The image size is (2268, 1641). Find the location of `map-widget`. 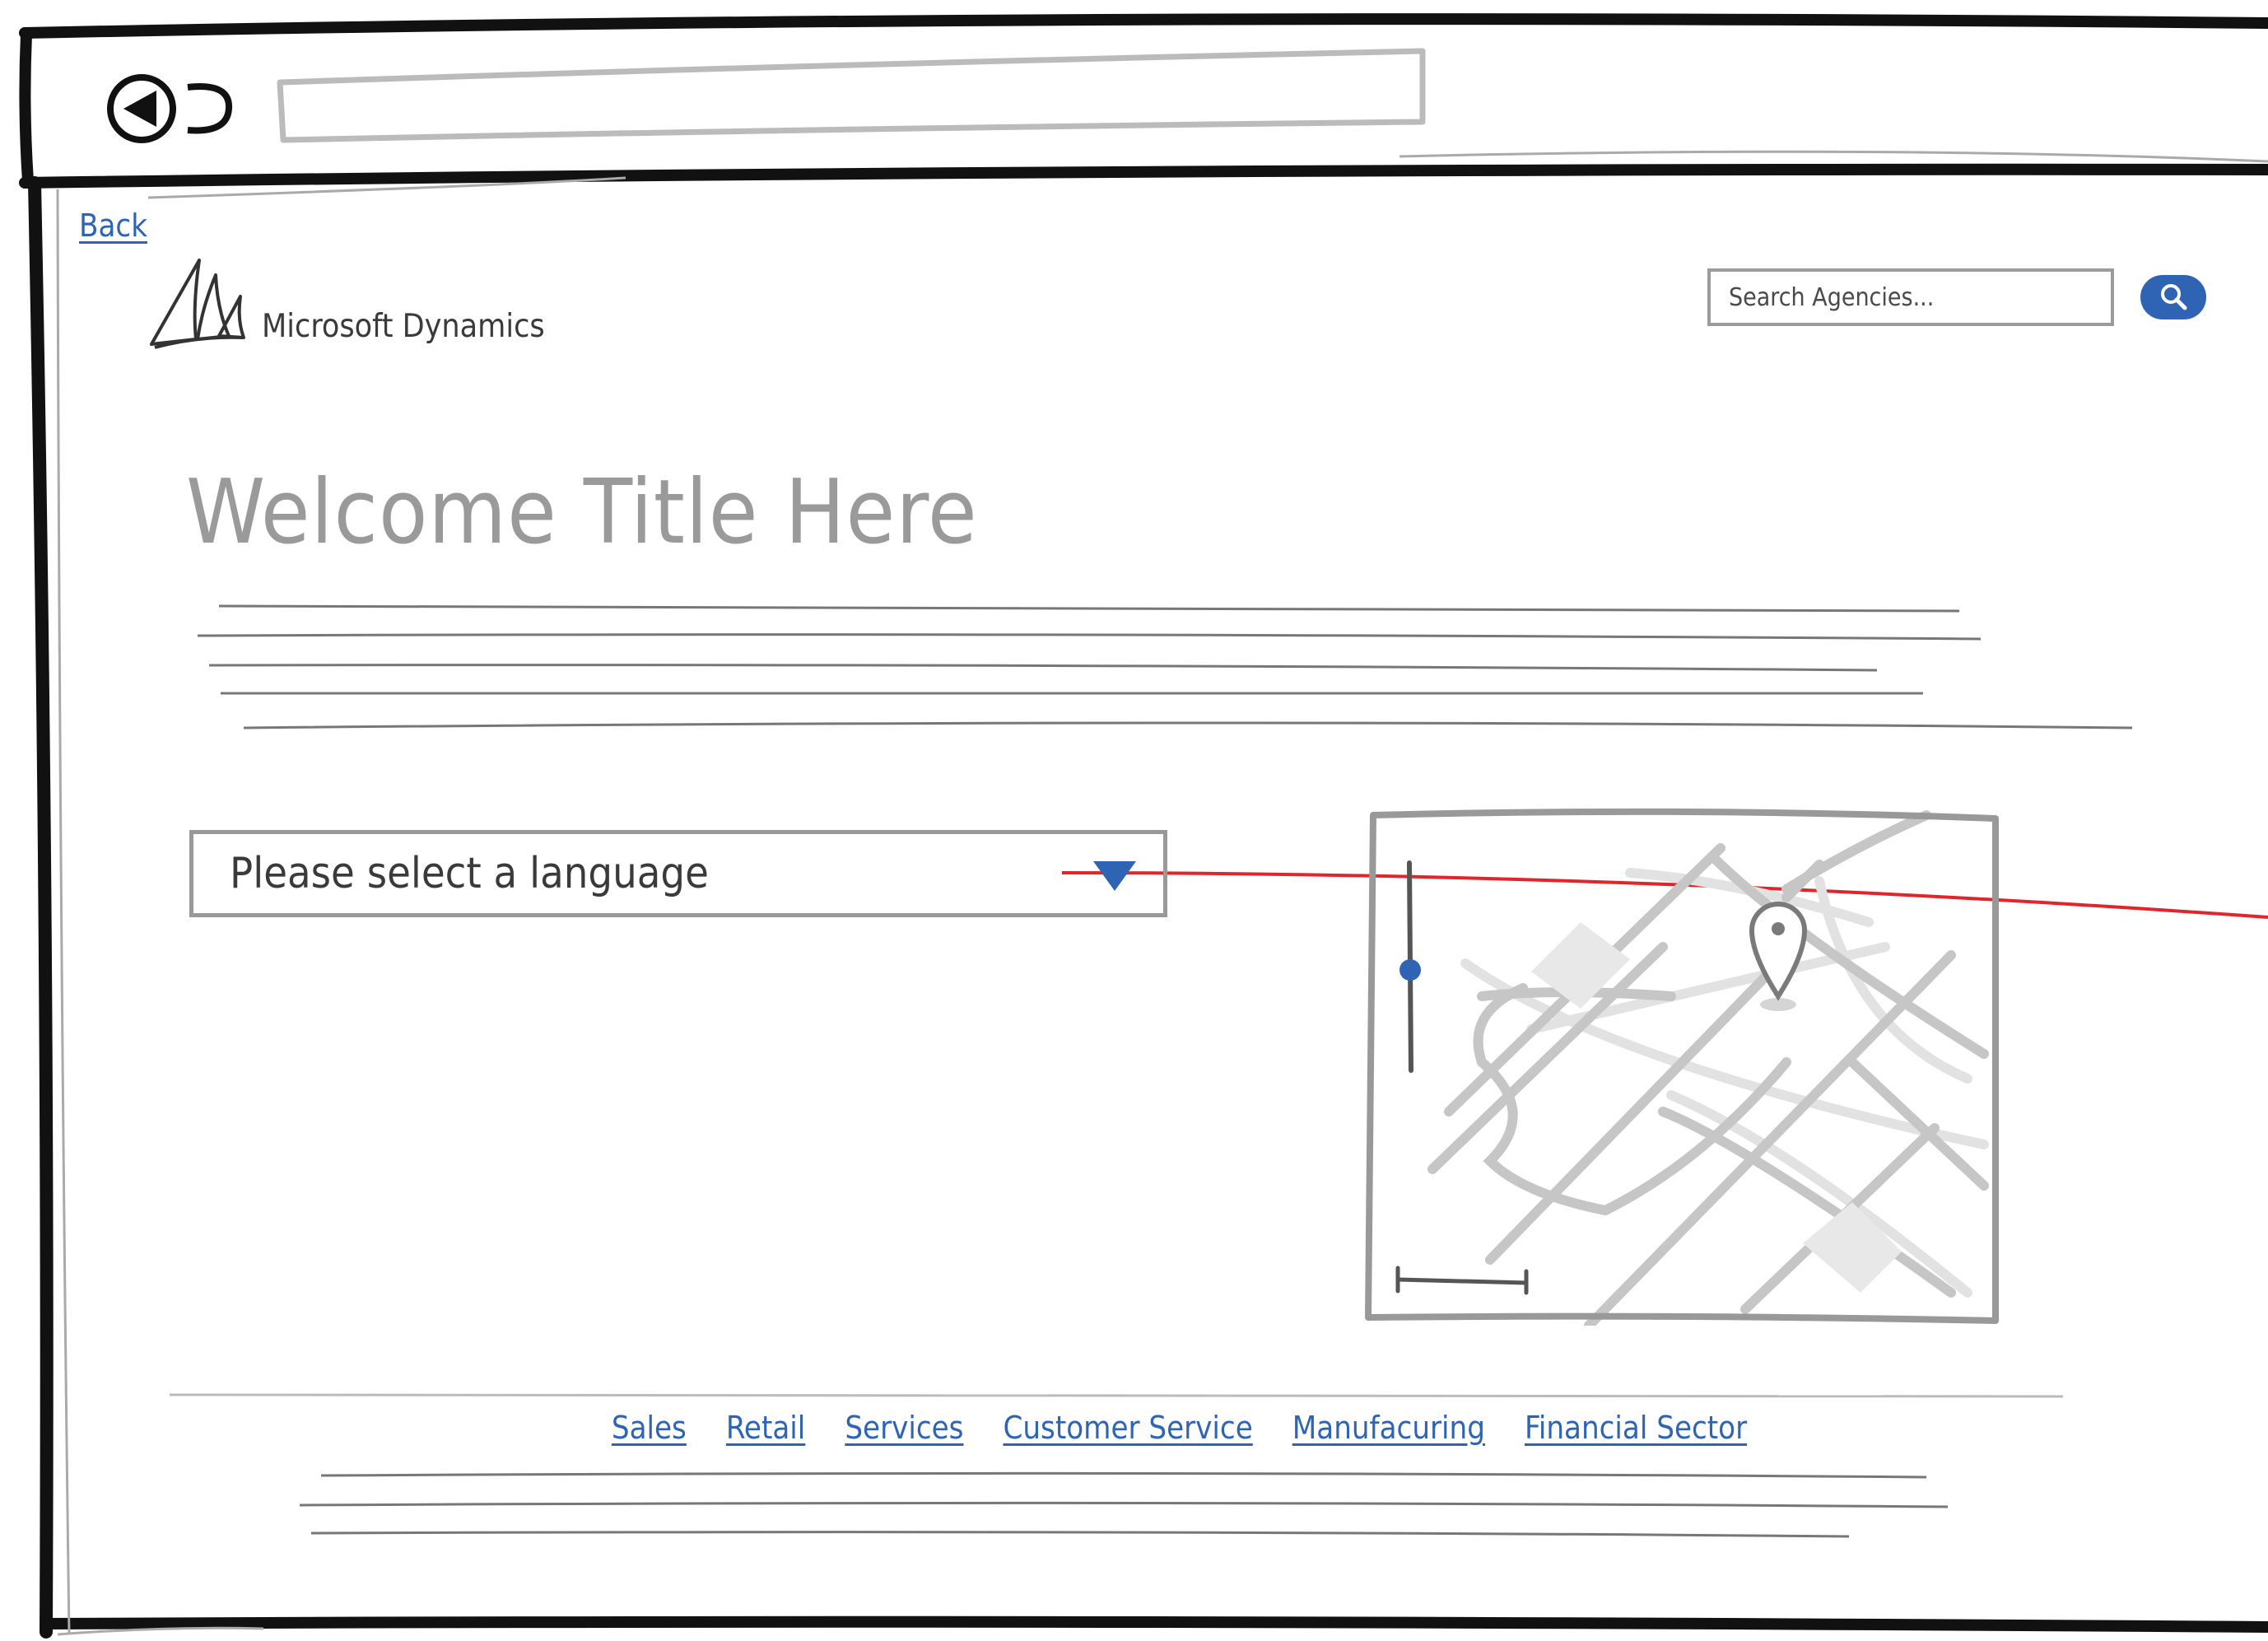

map-widget is located at coordinates (1683, 1066).